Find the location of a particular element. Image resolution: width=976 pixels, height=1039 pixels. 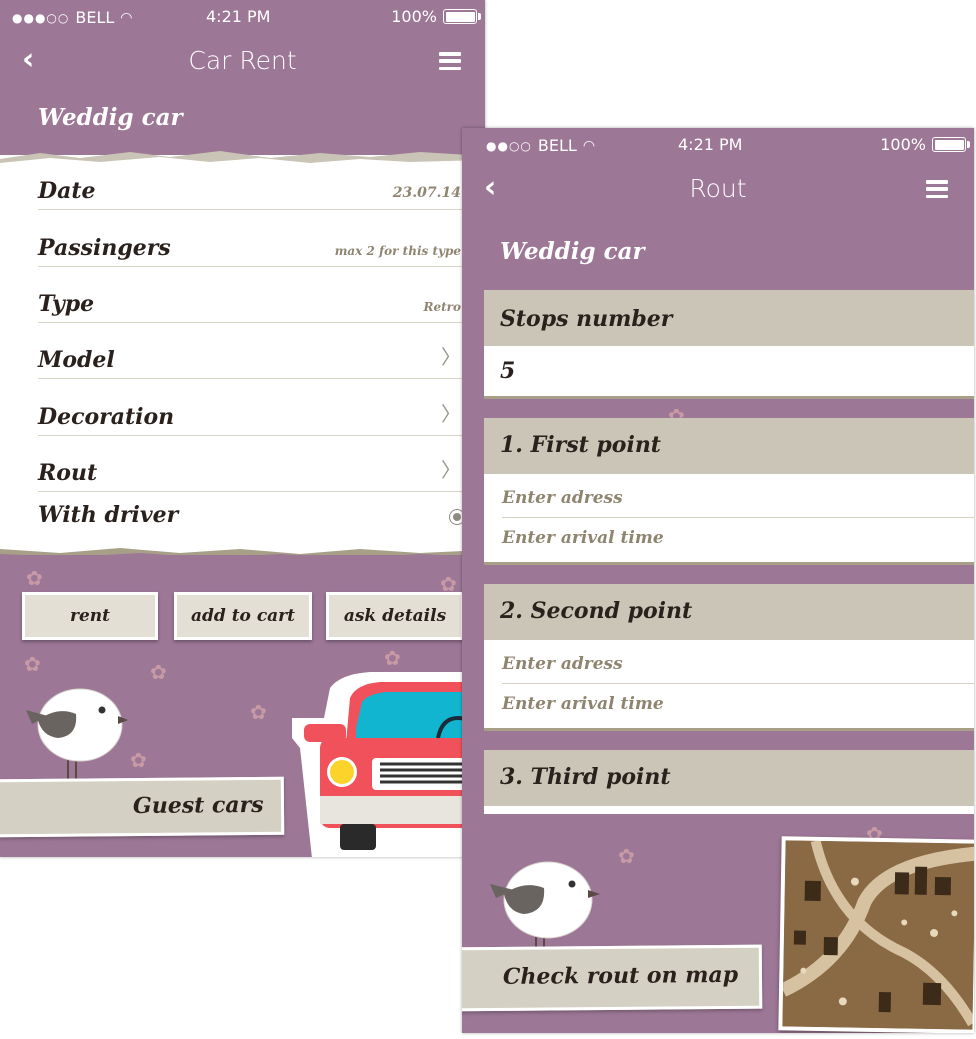

nav-bar: ‹ Rout is located at coordinates (718, 190).